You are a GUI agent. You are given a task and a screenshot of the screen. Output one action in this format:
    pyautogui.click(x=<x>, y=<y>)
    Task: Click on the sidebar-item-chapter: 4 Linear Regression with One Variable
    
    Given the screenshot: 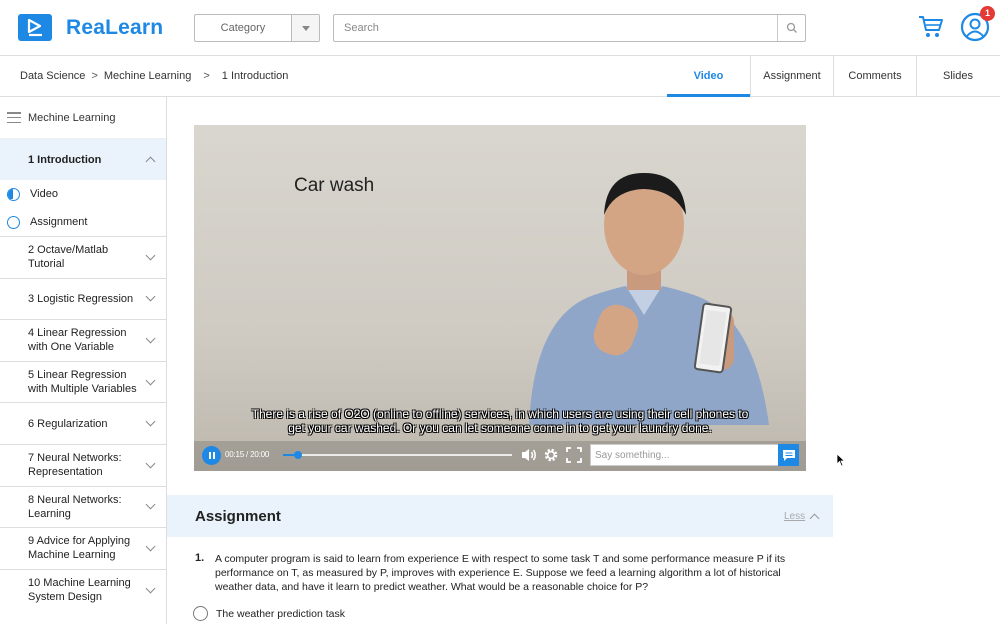 What is the action you would take?
    pyautogui.click(x=83, y=340)
    